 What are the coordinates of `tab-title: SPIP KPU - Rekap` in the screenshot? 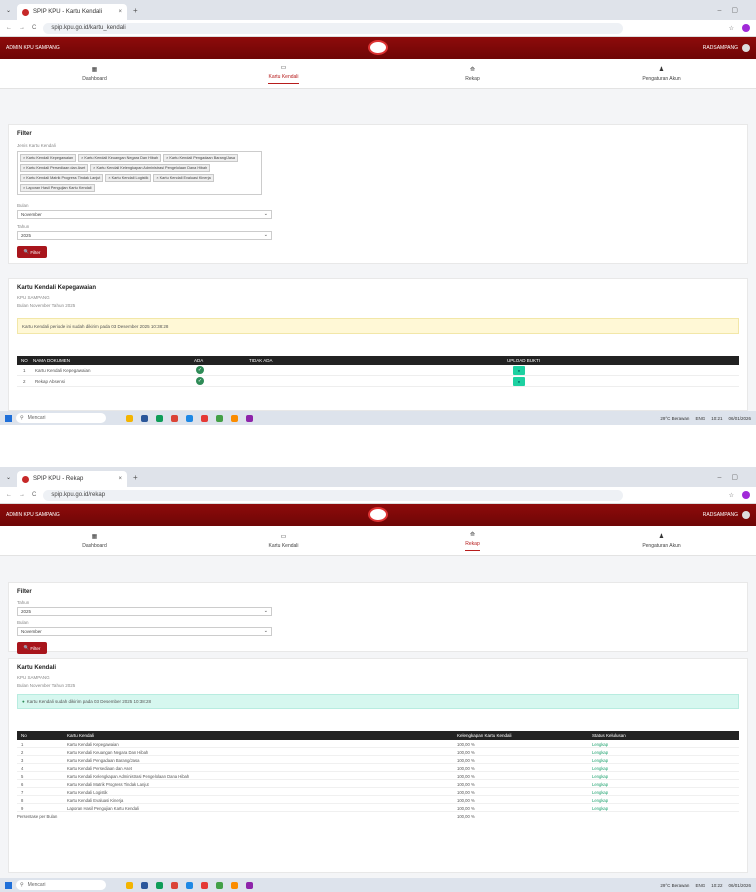 It's located at (58, 479).